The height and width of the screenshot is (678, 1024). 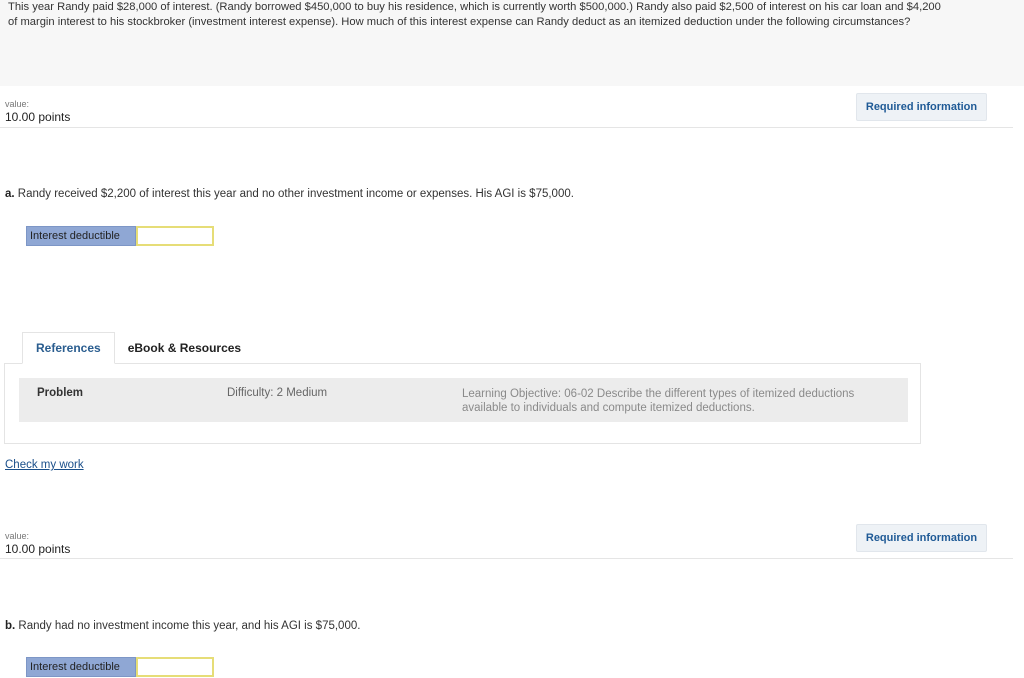 I want to click on answer-row-a: Interest deductible, so click(x=120, y=236).